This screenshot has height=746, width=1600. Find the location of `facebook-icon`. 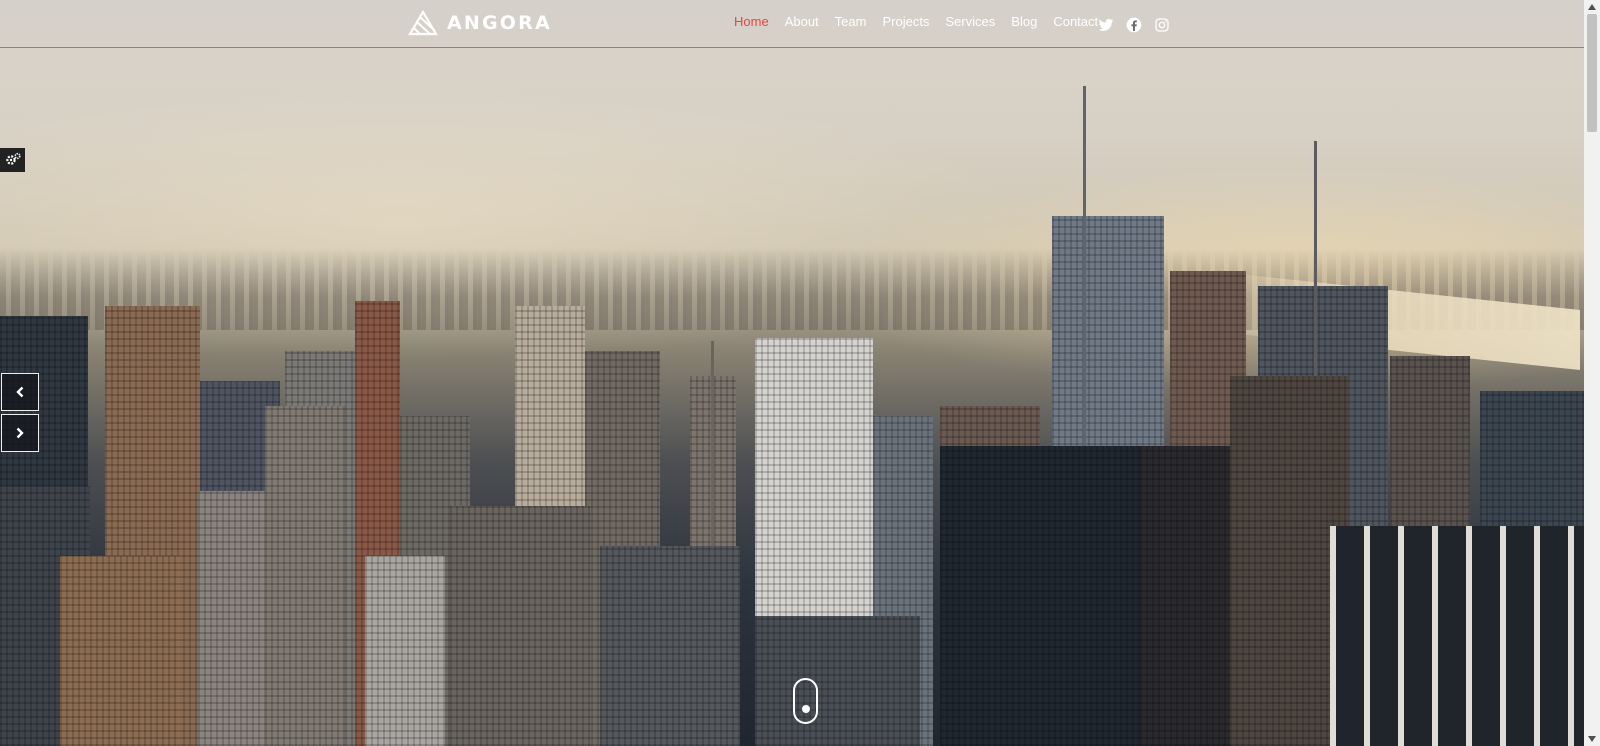

facebook-icon is located at coordinates (1134, 25).